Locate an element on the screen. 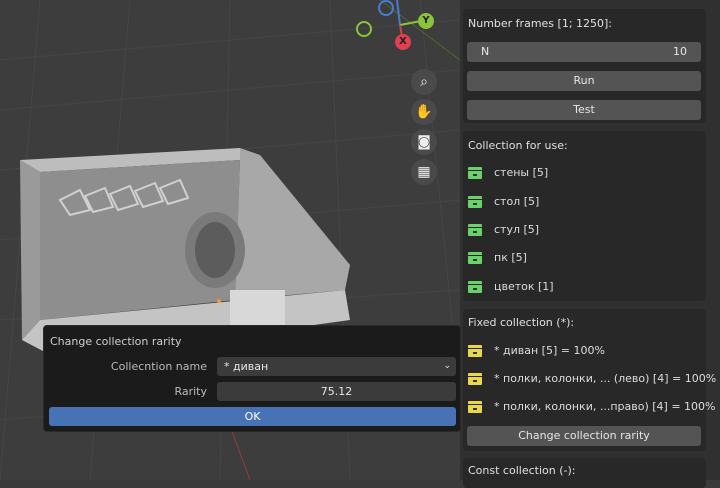 The height and width of the screenshot is (488, 720). list-item: * полки, колонки, ...право) [4] = 100% is located at coordinates (592, 407).